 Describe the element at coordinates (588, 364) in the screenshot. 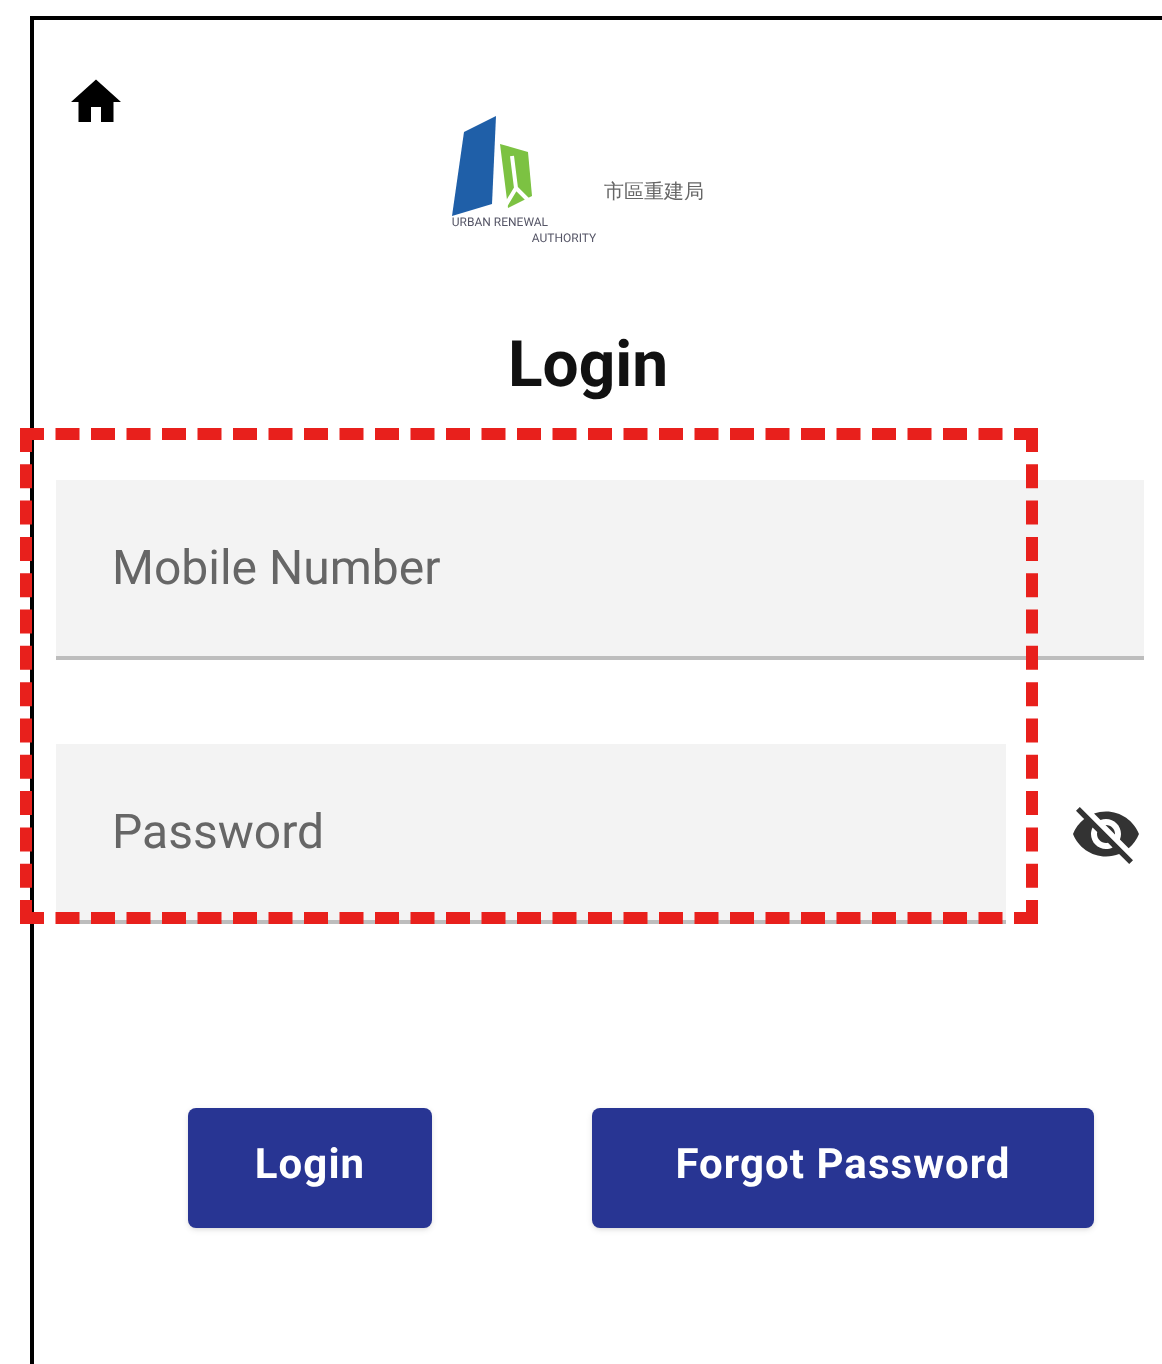

I see `page-title: Login` at that location.